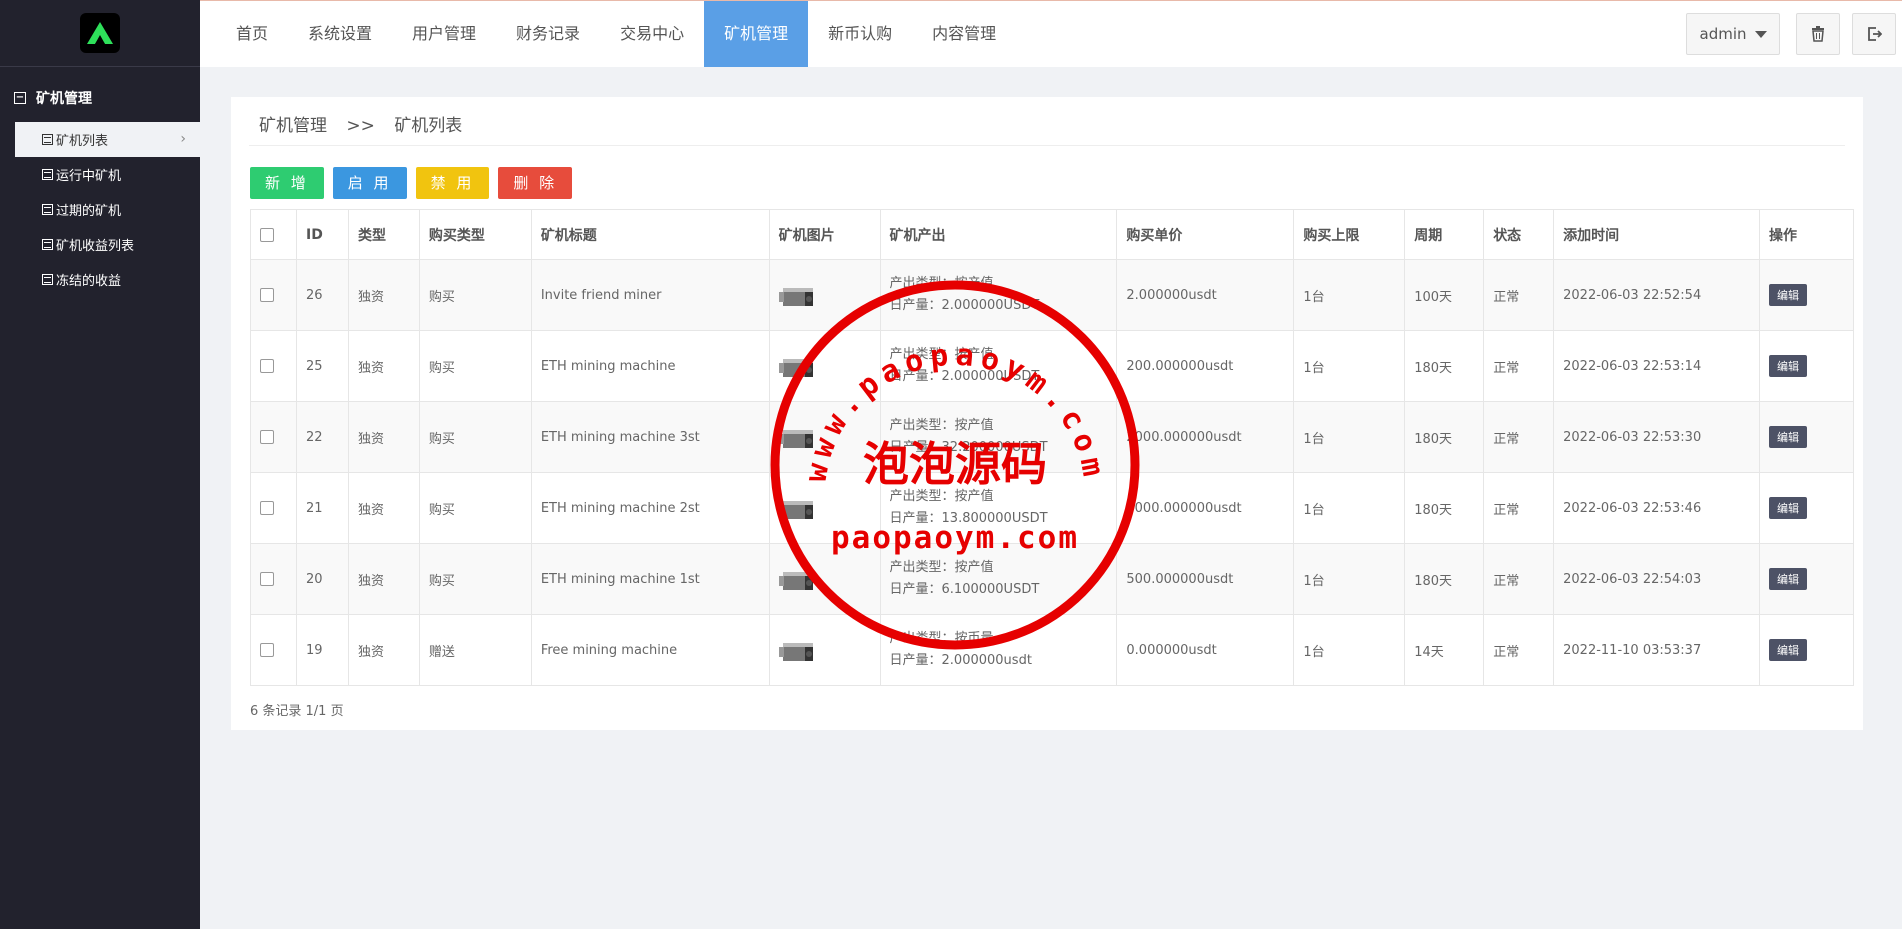 Image resolution: width=1902 pixels, height=929 pixels. I want to click on cell-time: 2022-06-03 22:53:30, so click(1656, 437).